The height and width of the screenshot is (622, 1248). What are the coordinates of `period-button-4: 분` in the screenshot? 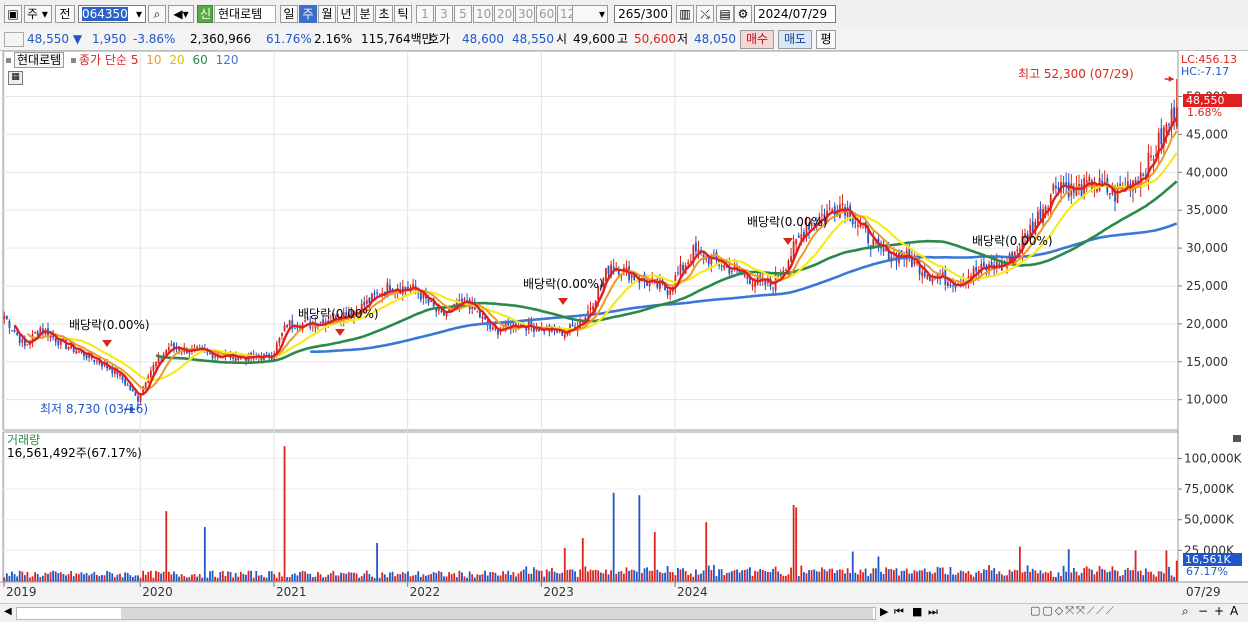 It's located at (365, 14).